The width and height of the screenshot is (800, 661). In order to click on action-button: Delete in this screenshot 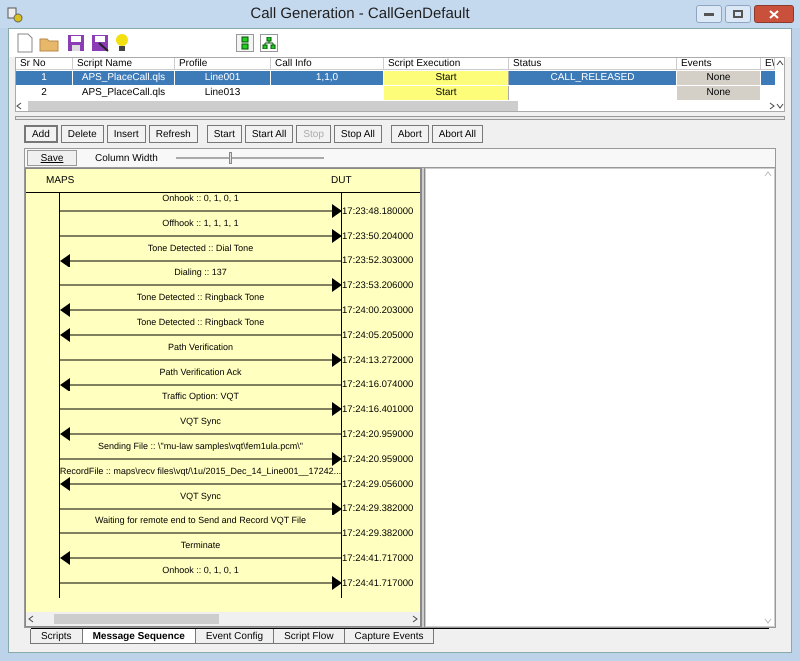, I will do `click(82, 134)`.